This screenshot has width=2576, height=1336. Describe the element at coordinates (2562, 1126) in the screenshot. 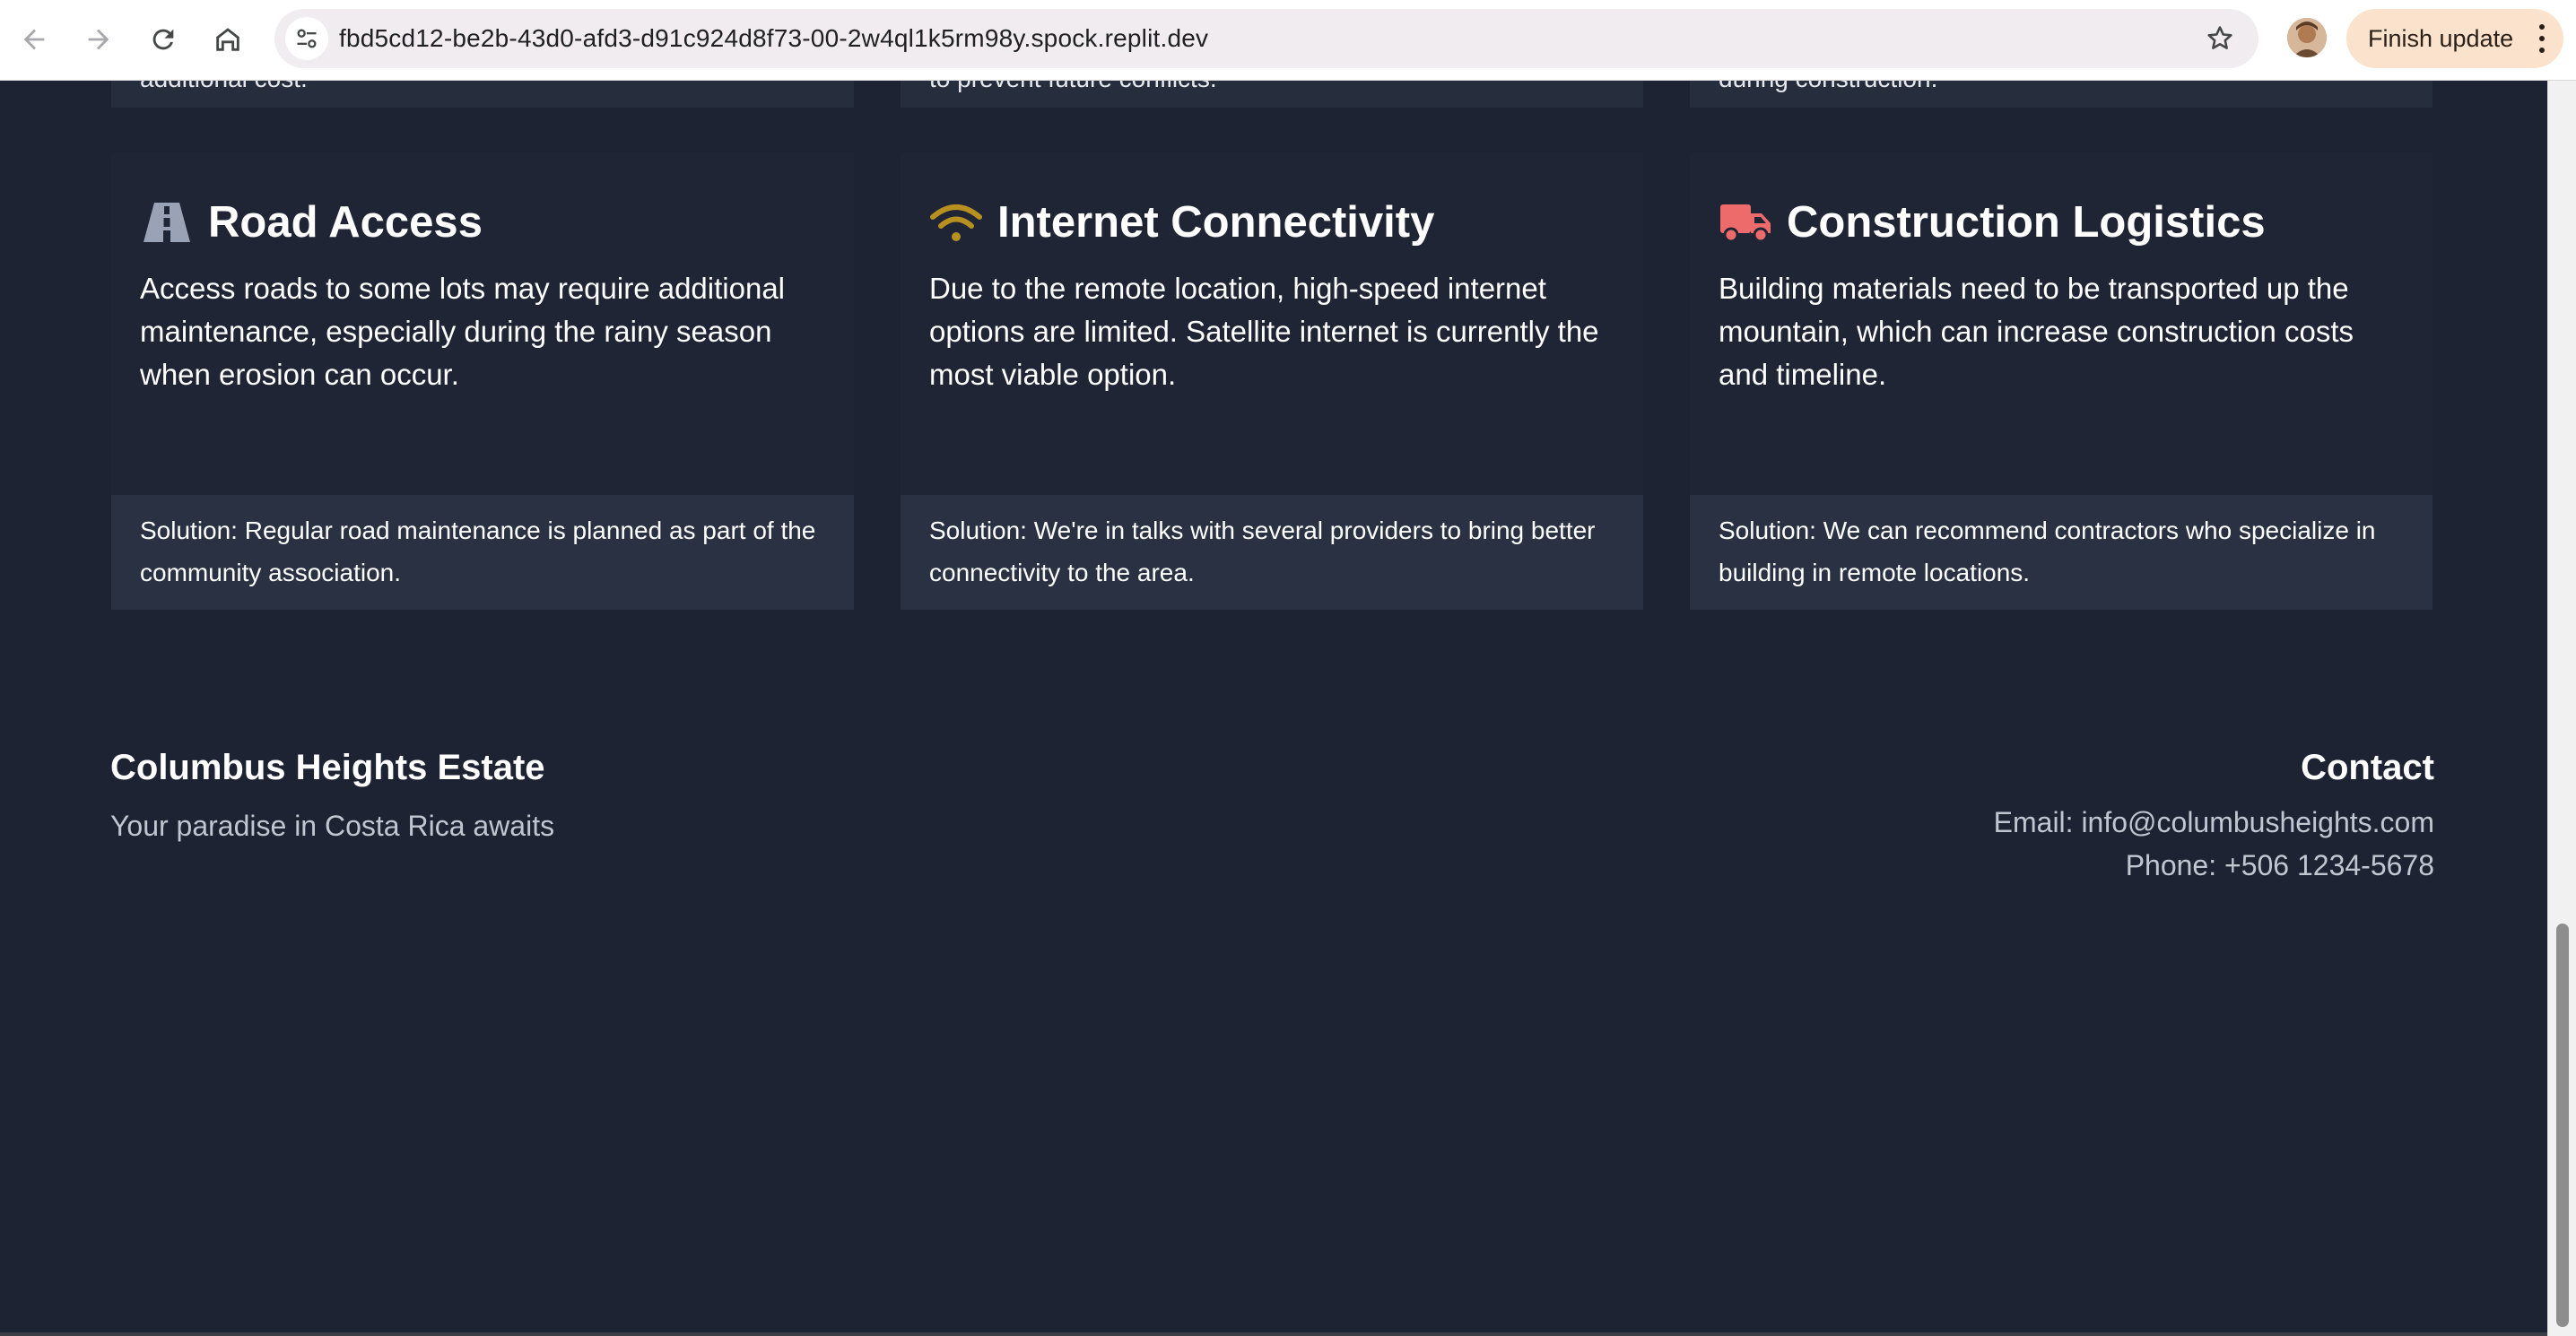

I see `scrollbar-thumb` at that location.